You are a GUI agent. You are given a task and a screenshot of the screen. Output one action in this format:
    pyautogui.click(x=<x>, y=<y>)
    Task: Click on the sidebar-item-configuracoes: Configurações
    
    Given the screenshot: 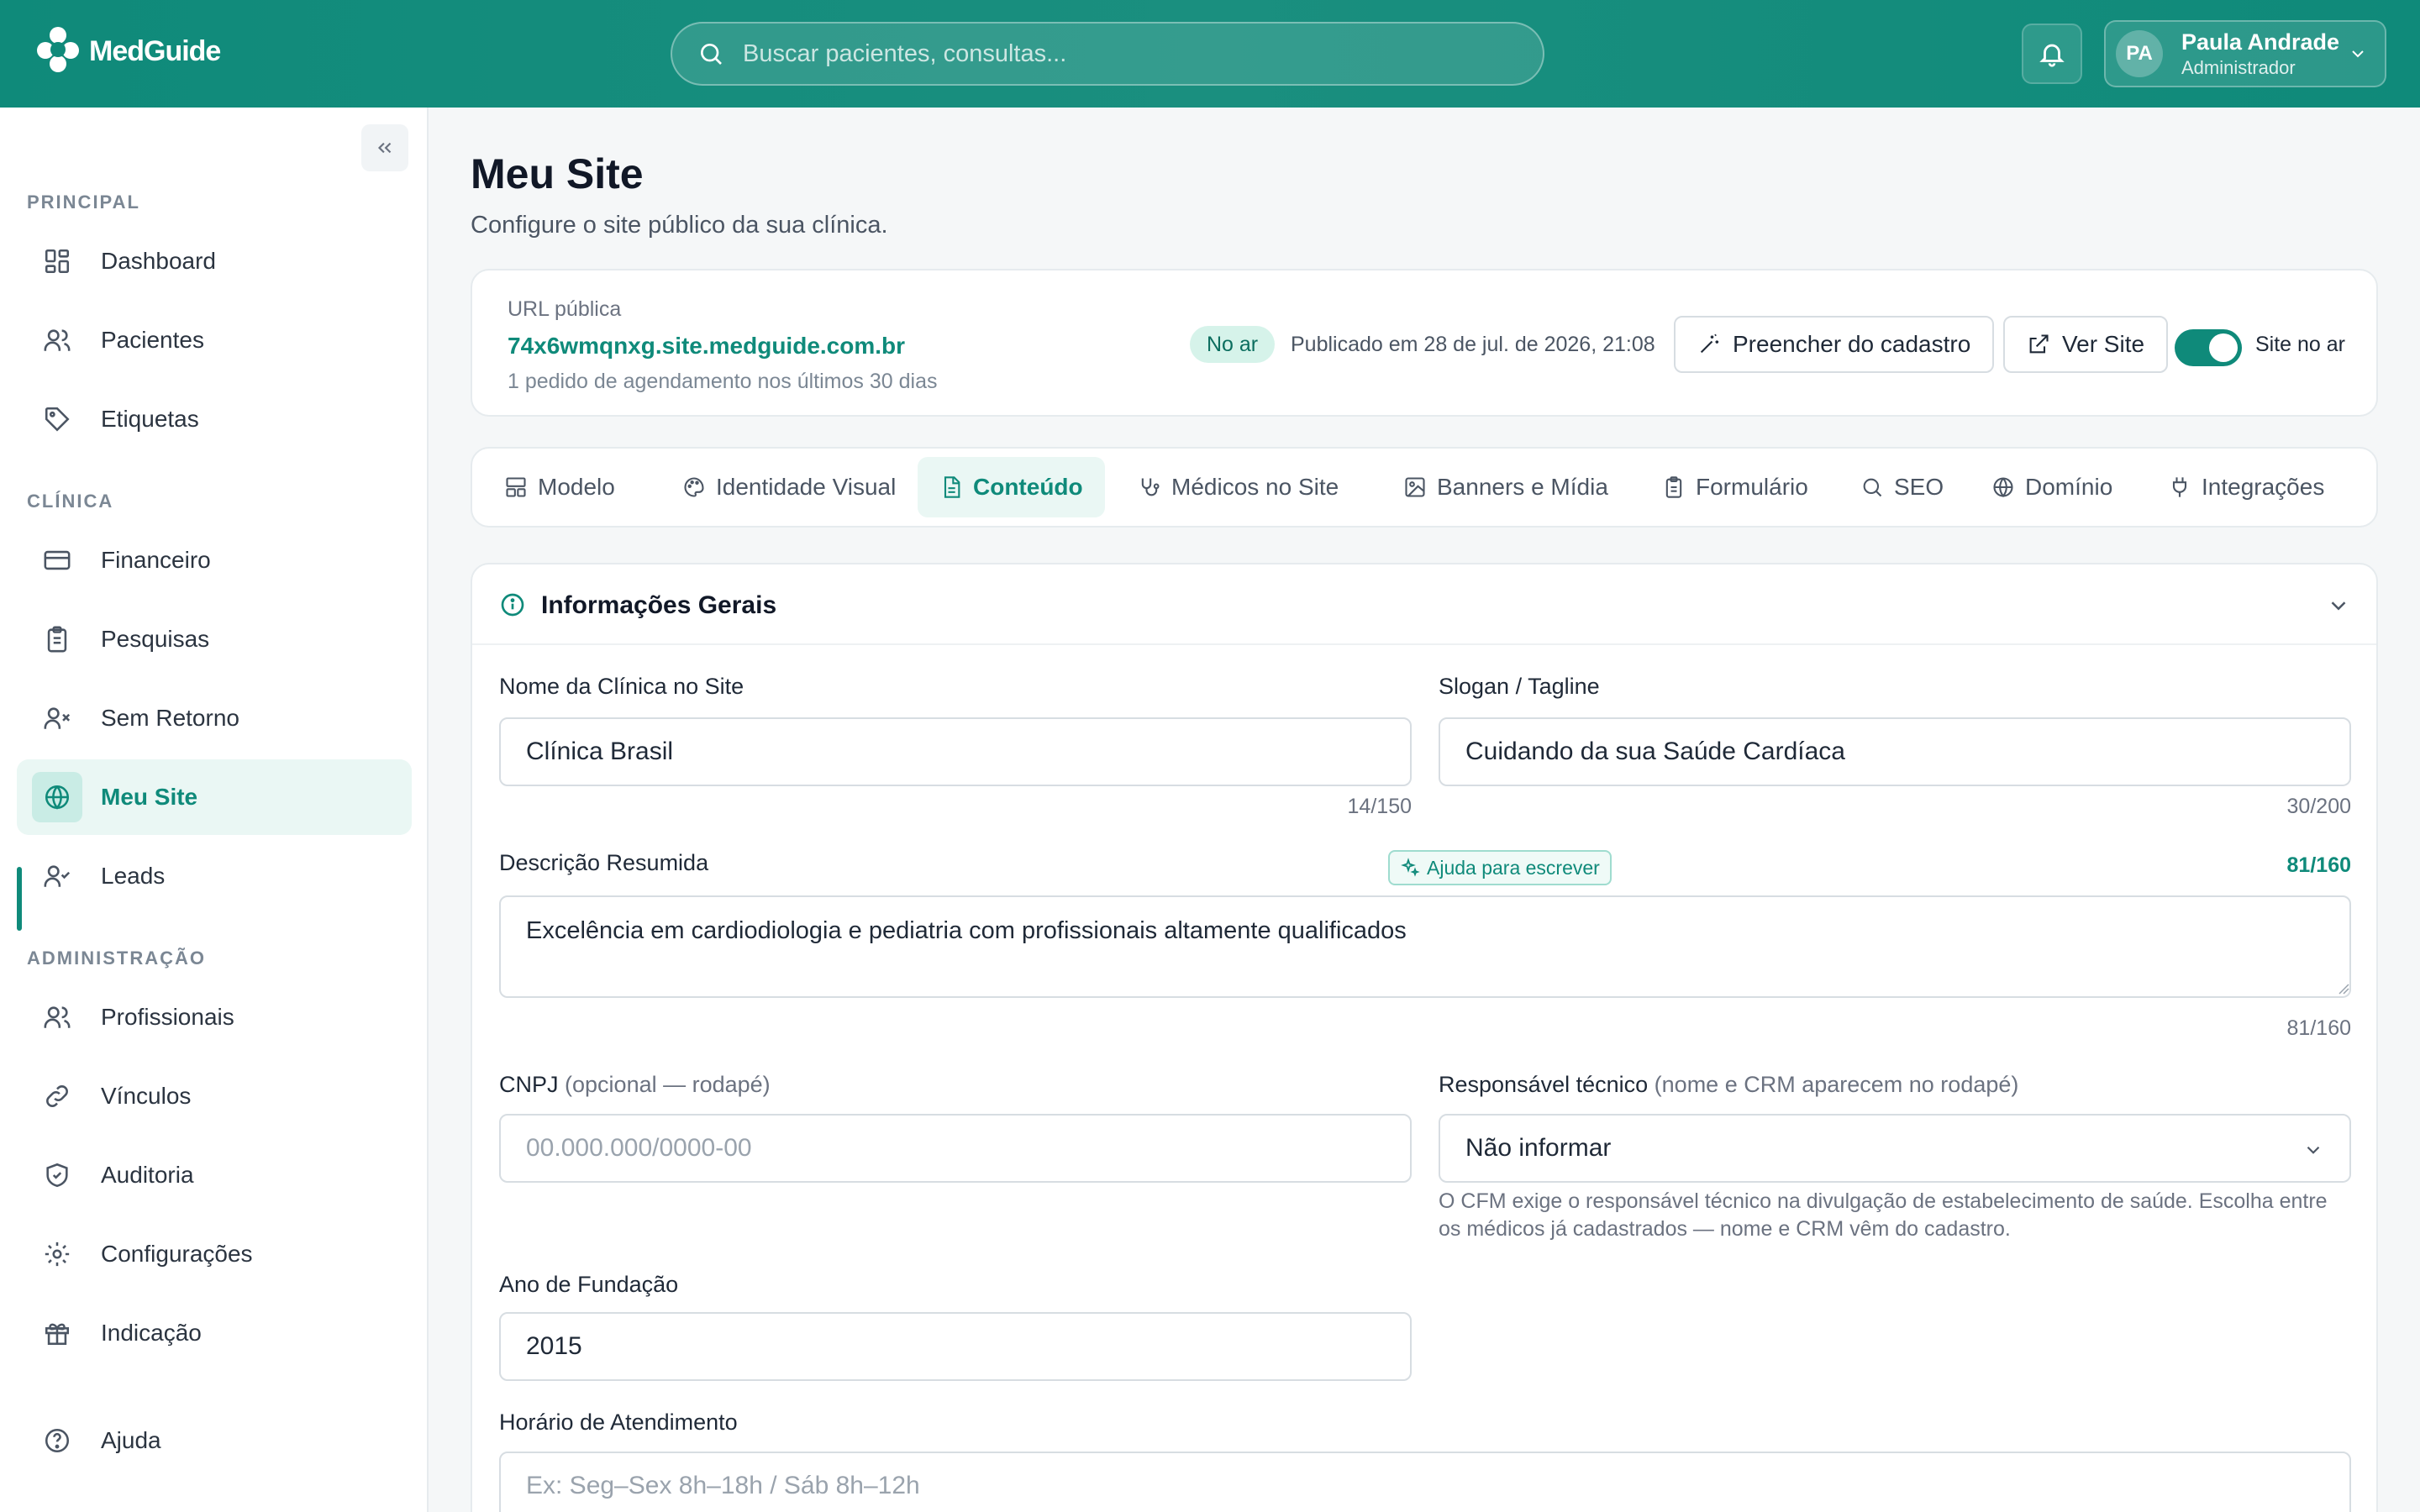 What is the action you would take?
    pyautogui.click(x=214, y=1254)
    